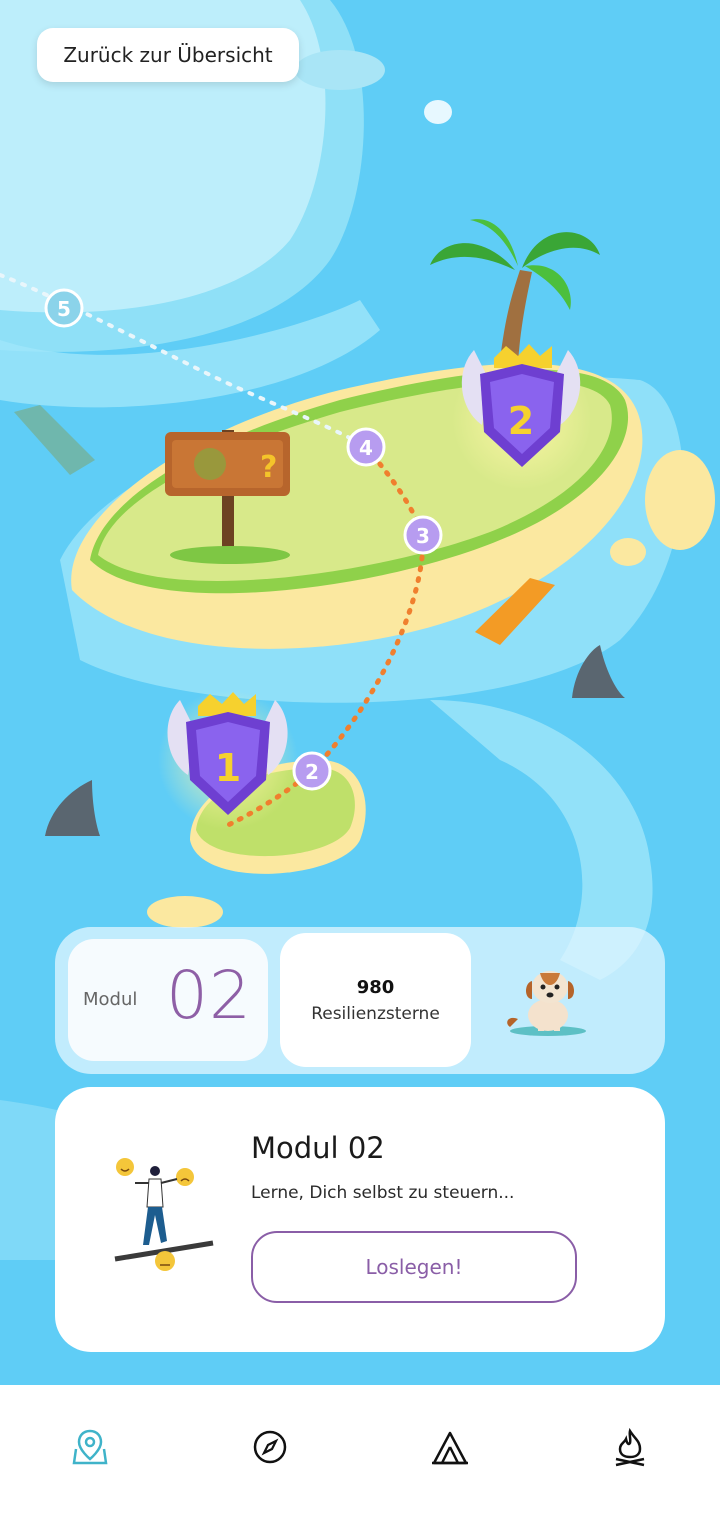 The width and height of the screenshot is (720, 1535). What do you see at coordinates (228, 768) in the screenshot?
I see `badge-number: 1` at bounding box center [228, 768].